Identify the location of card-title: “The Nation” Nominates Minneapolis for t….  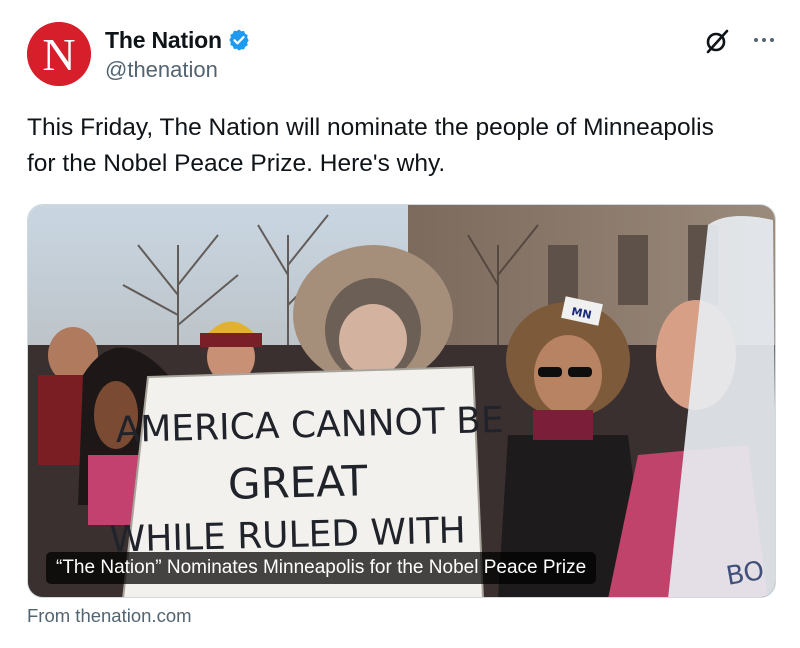
(321, 568).